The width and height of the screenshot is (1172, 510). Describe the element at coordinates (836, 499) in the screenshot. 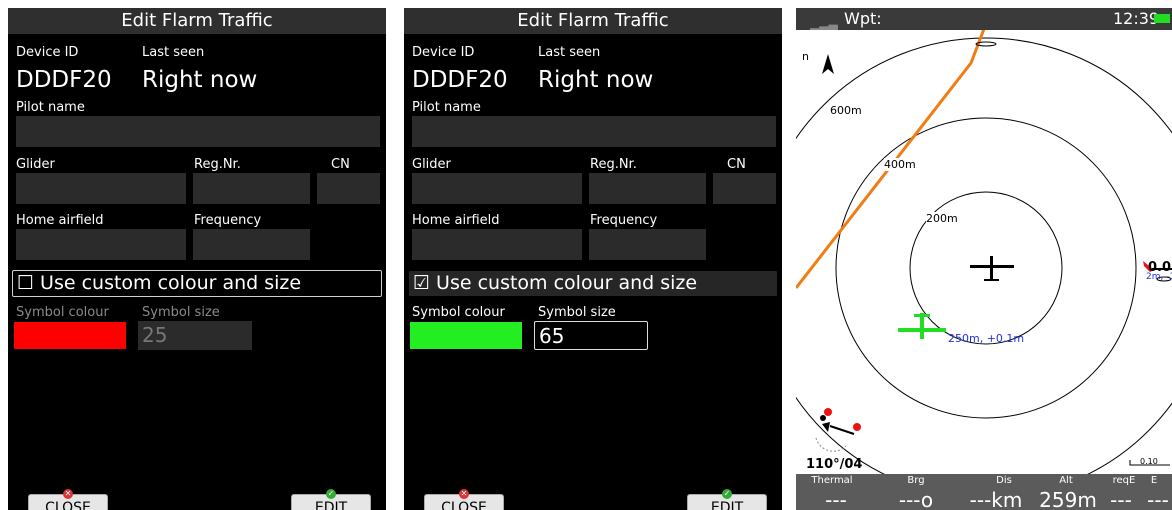

I see `navbox-value-thermal: ---` at that location.